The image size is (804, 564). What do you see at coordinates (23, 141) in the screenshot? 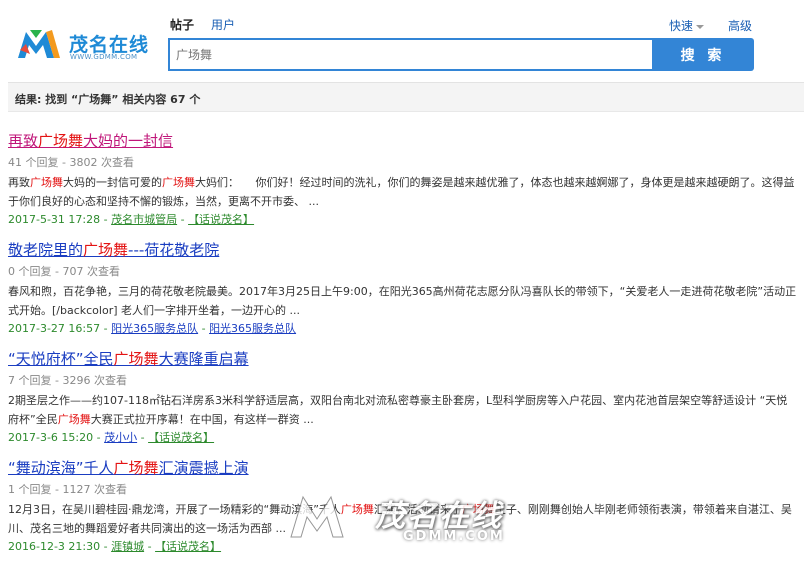
I see `title-text: 再致` at bounding box center [23, 141].